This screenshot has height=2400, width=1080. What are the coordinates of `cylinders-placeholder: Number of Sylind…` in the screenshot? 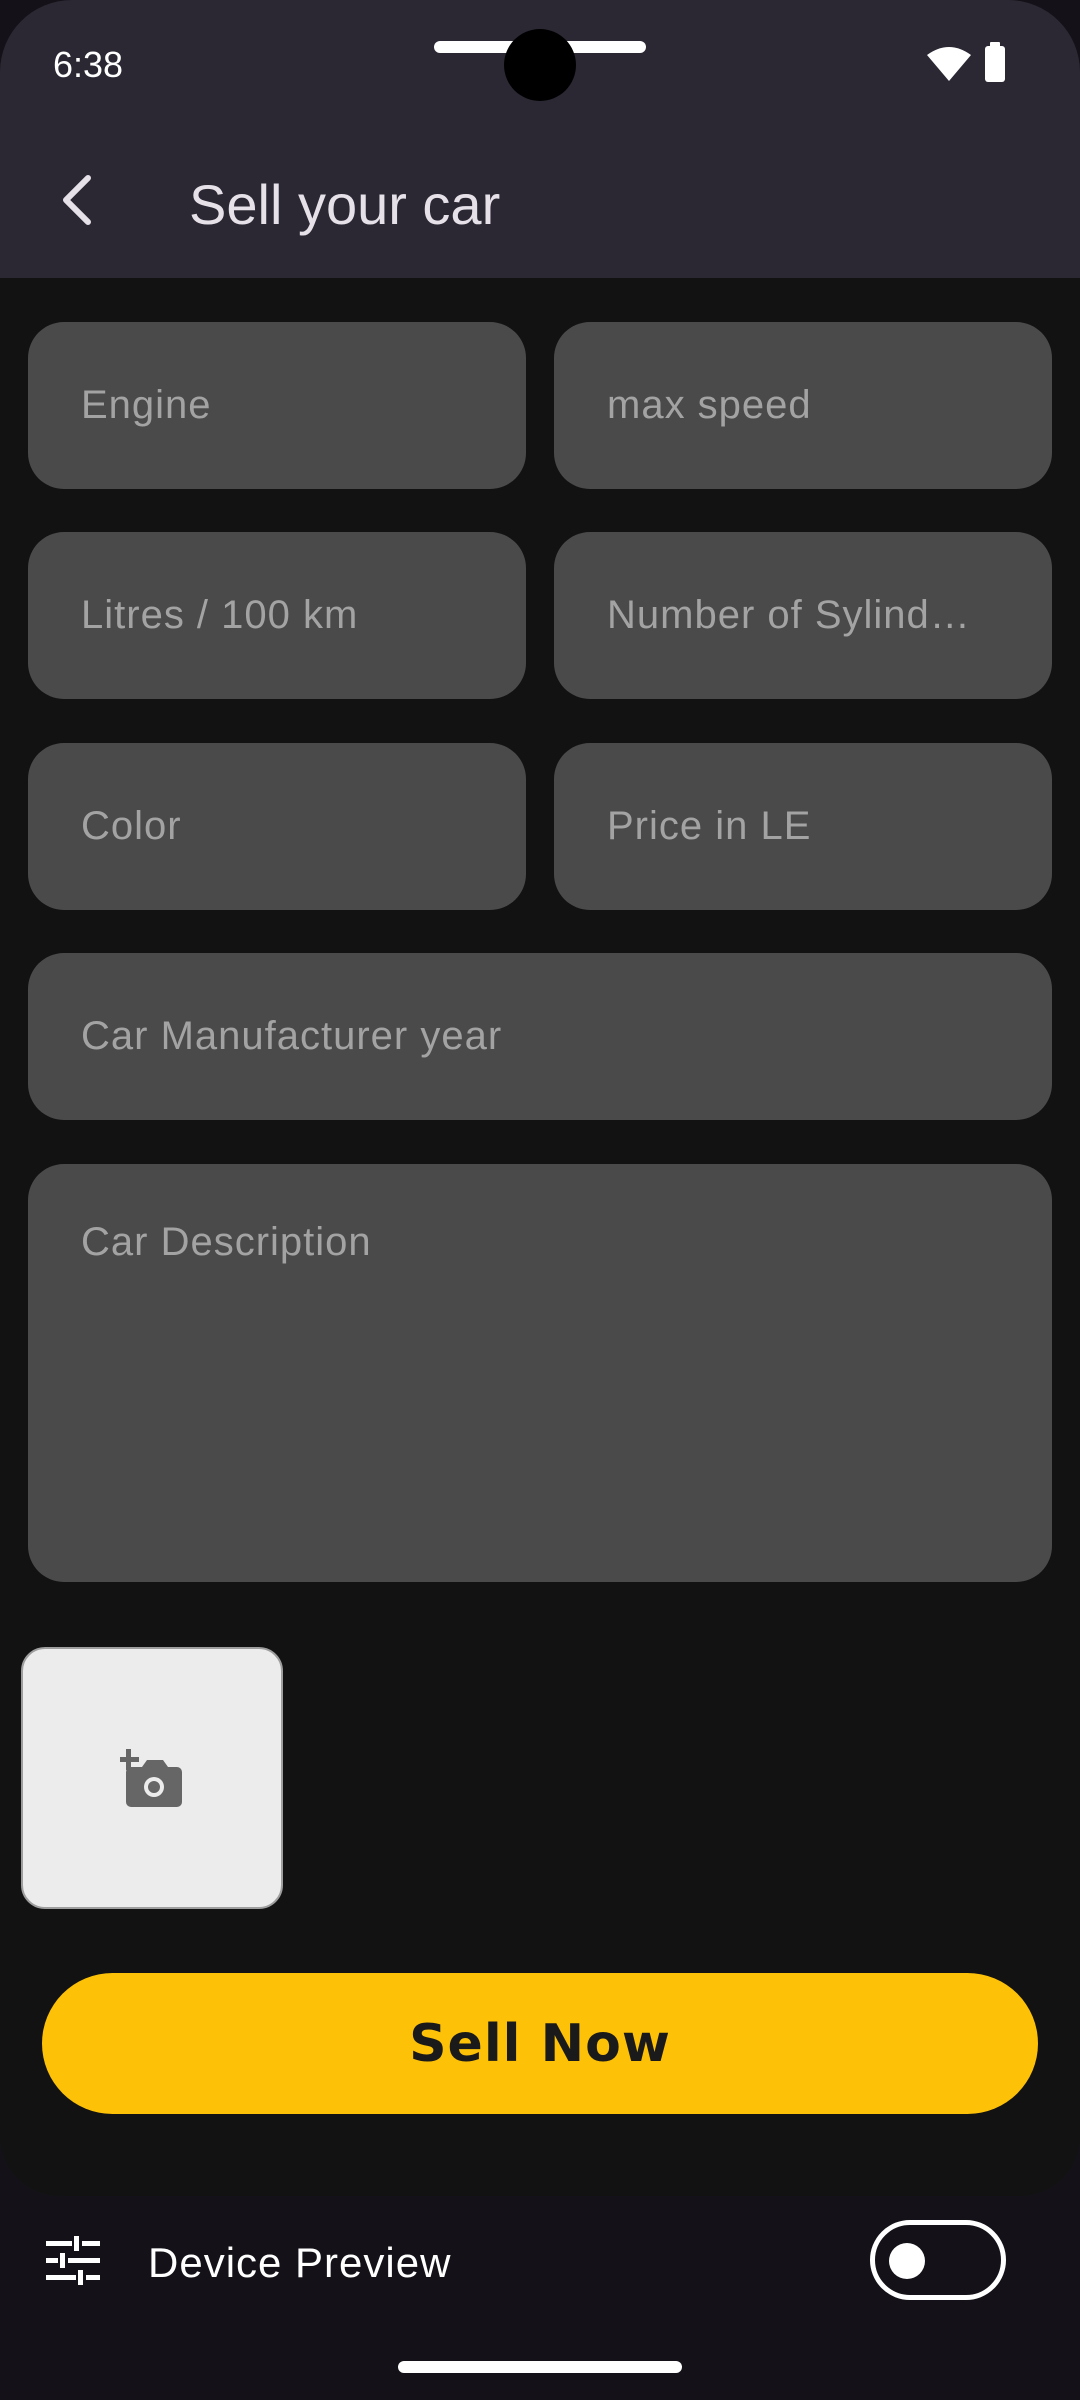 It's located at (789, 615).